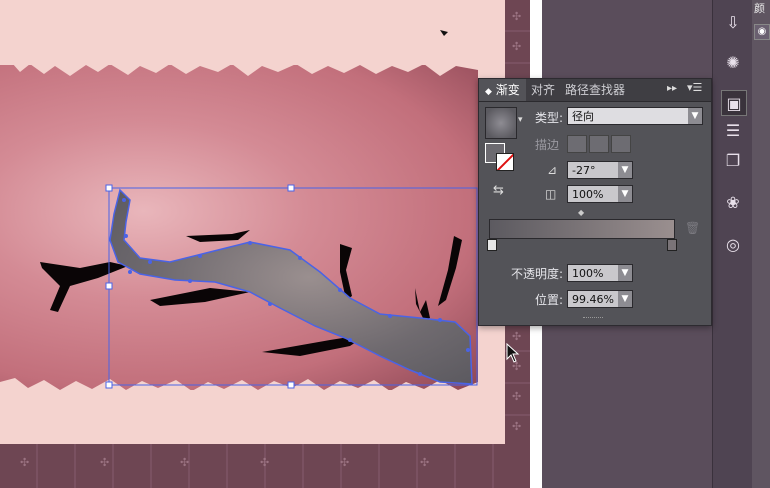  I want to click on opacity-label: 不透明度:, so click(537, 274).